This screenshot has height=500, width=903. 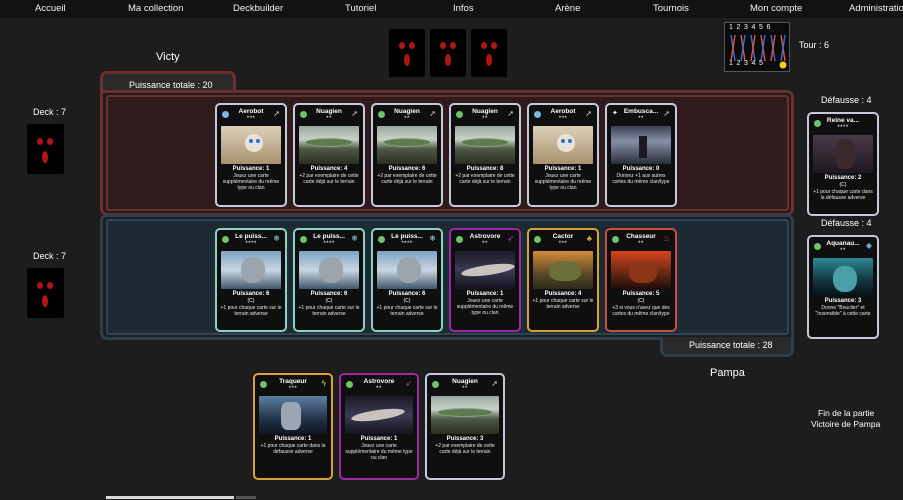 What do you see at coordinates (563, 236) in the screenshot?
I see `card-name: Cactor` at bounding box center [563, 236].